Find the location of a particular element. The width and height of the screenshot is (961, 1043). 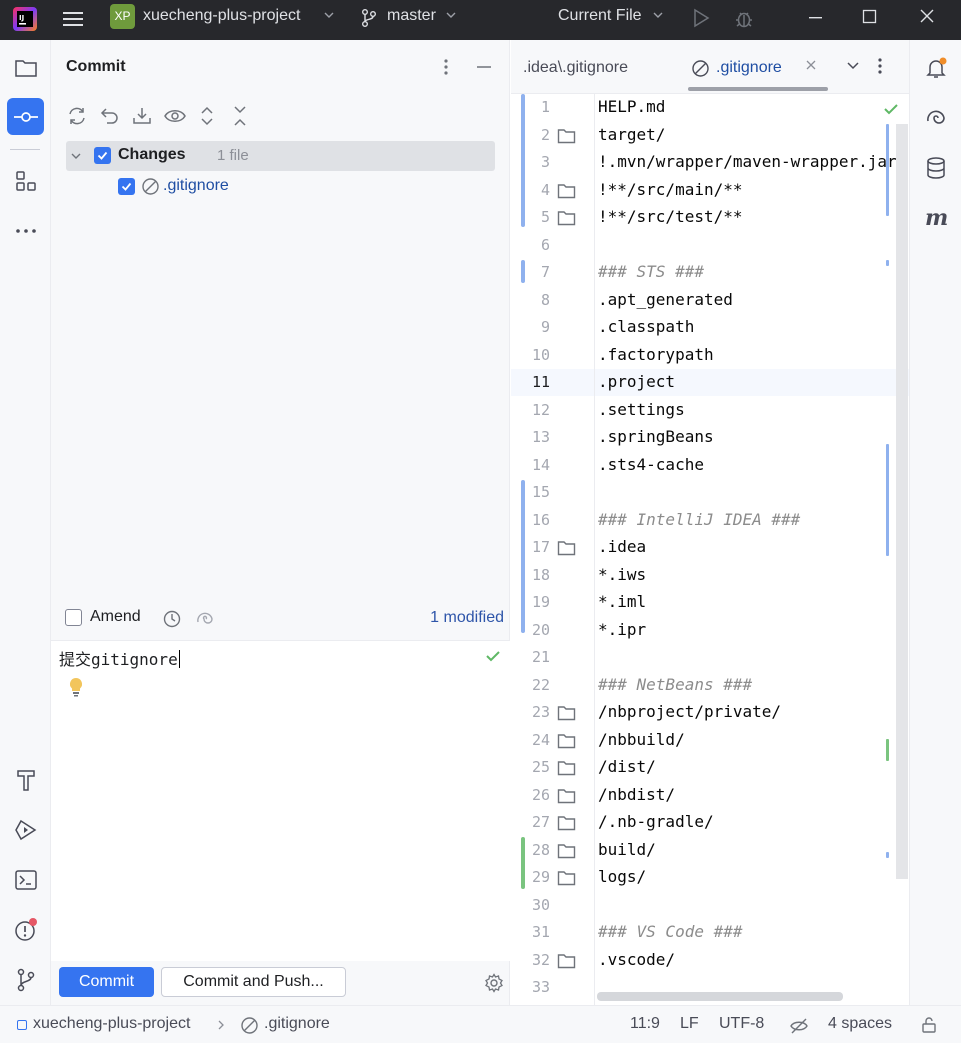

code-line: 5 !**/src/test/** is located at coordinates (710, 218).